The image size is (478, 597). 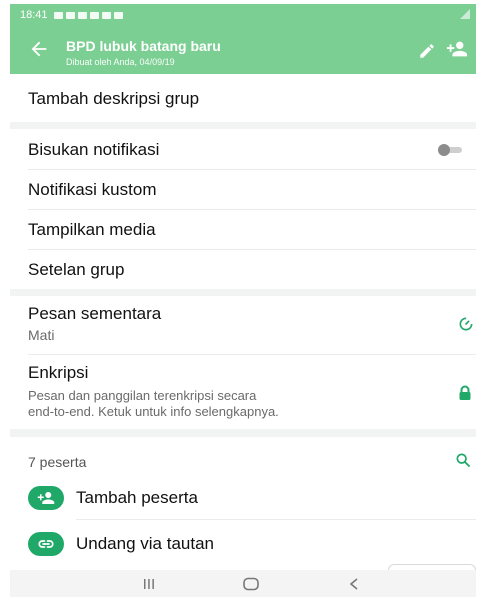 What do you see at coordinates (145, 543) in the screenshot?
I see `invite-via-link-label: Undang via tautan` at bounding box center [145, 543].